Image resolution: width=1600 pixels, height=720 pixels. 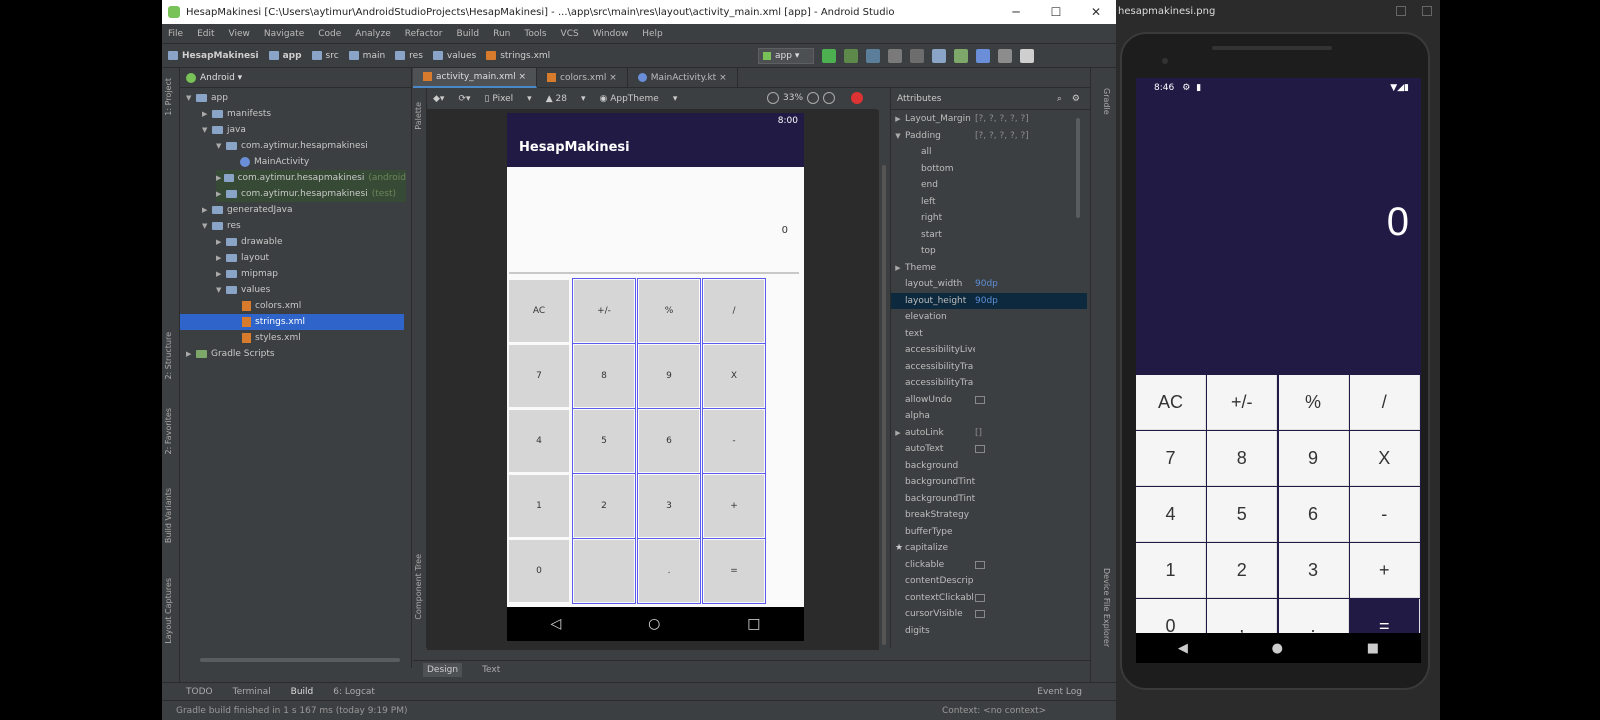 What do you see at coordinates (1313, 514) in the screenshot?
I see `calculator-key: 6` at bounding box center [1313, 514].